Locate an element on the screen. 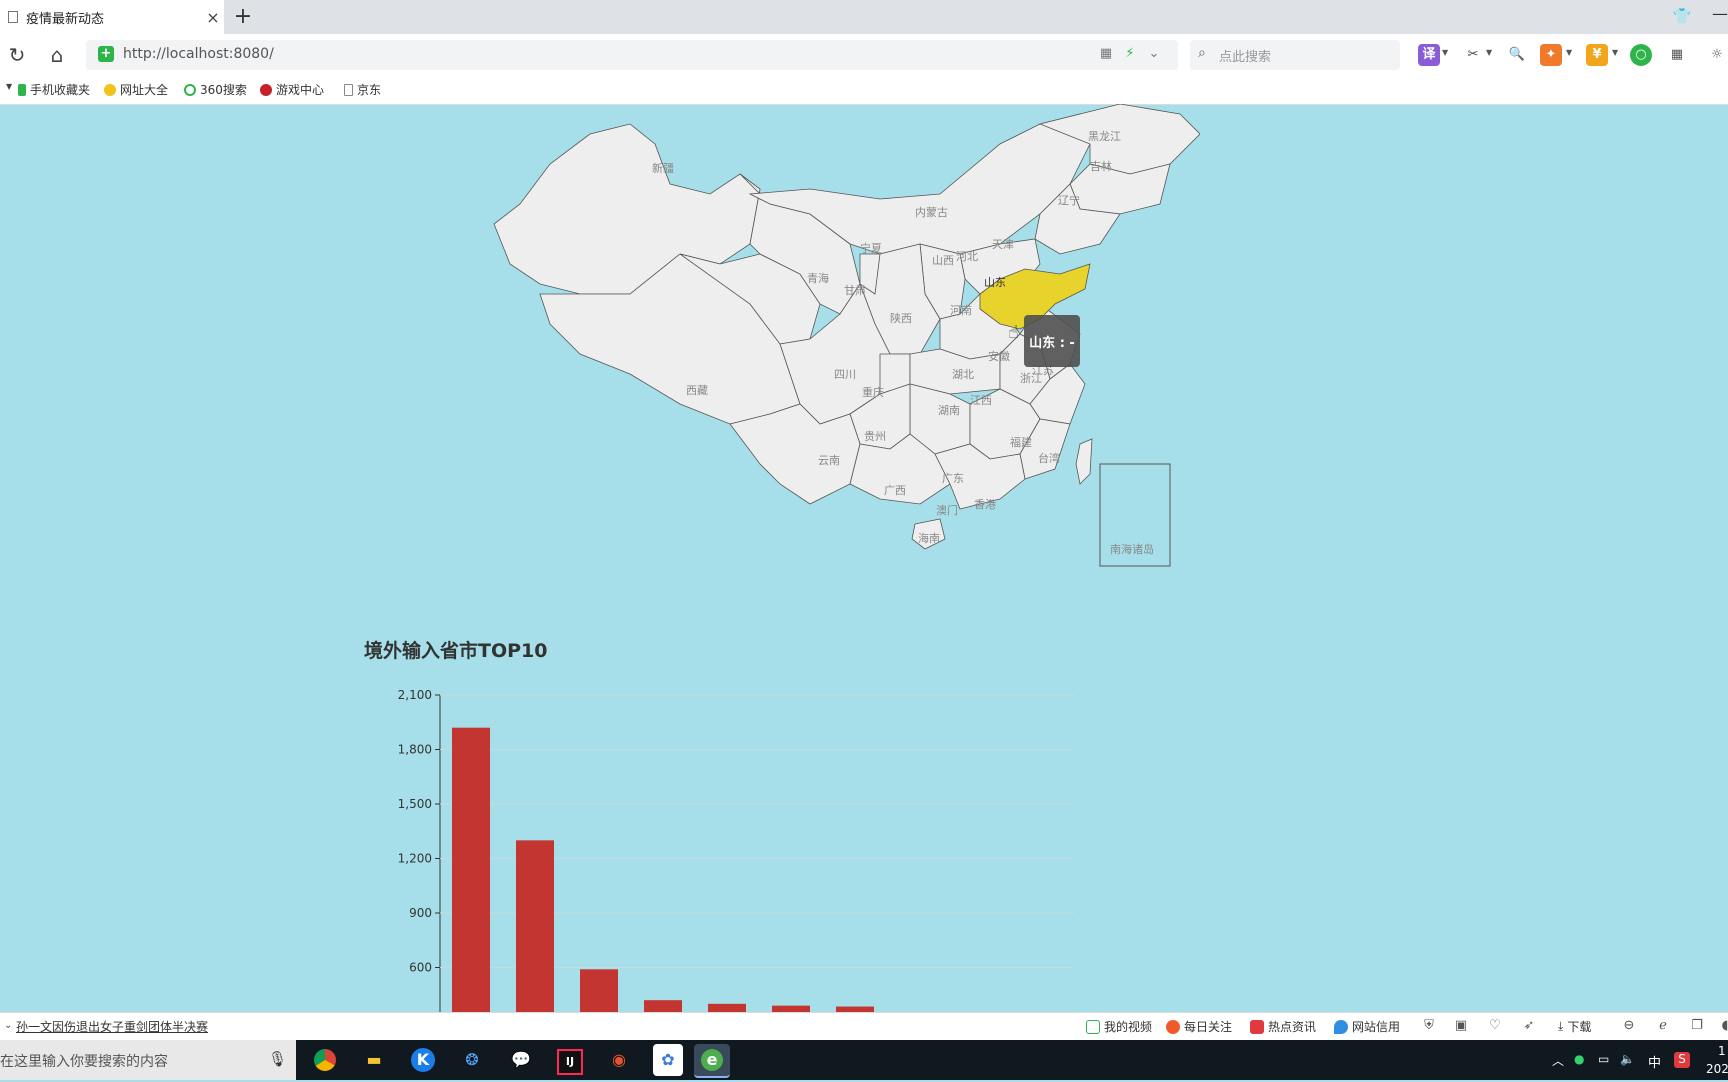  map-label-jiangxi: 江西 is located at coordinates (981, 400).